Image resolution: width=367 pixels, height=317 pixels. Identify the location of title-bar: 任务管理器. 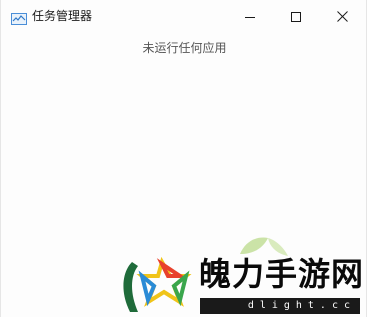
(183, 16).